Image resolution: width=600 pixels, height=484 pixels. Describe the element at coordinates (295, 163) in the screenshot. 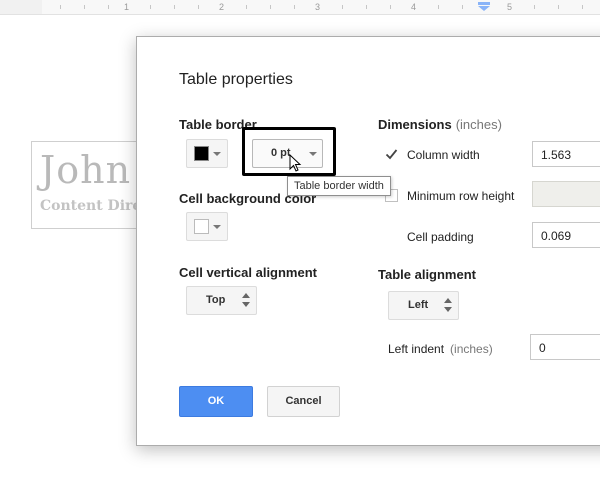

I see `mouse-pointer-icon` at that location.